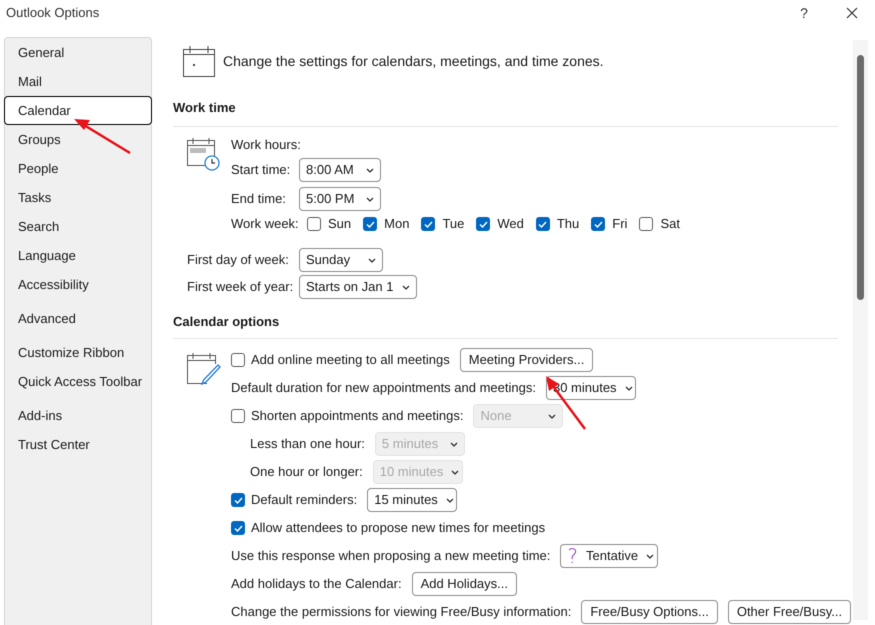 The image size is (875, 625). I want to click on dropdown: ? Tentative, so click(609, 556).